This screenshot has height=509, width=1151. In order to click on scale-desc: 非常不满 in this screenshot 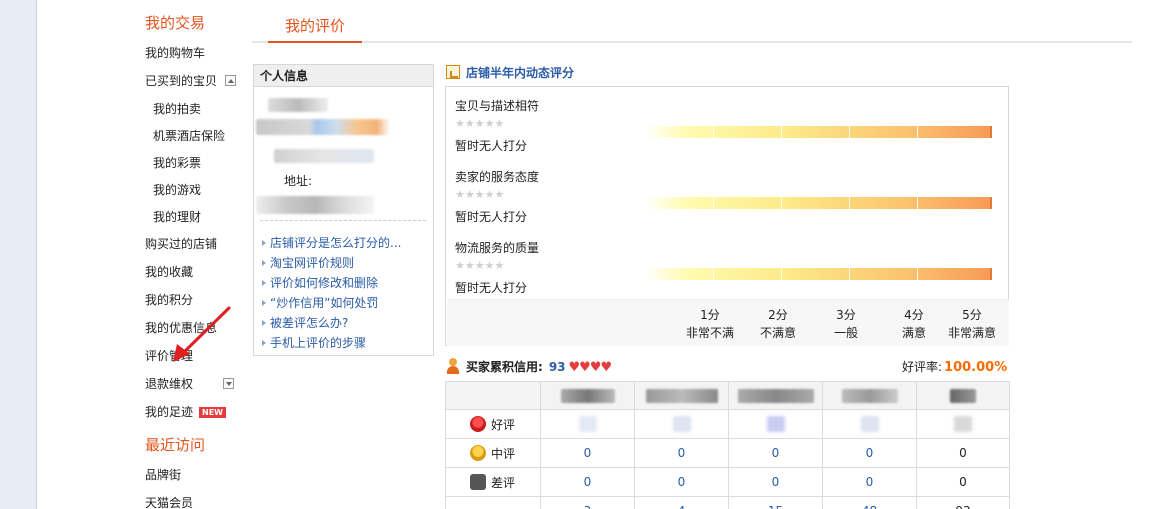, I will do `click(709, 333)`.